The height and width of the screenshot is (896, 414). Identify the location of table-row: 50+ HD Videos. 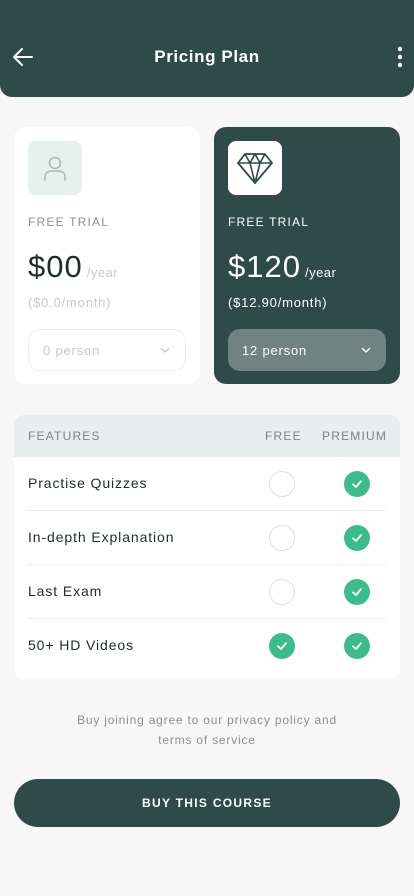
(207, 646).